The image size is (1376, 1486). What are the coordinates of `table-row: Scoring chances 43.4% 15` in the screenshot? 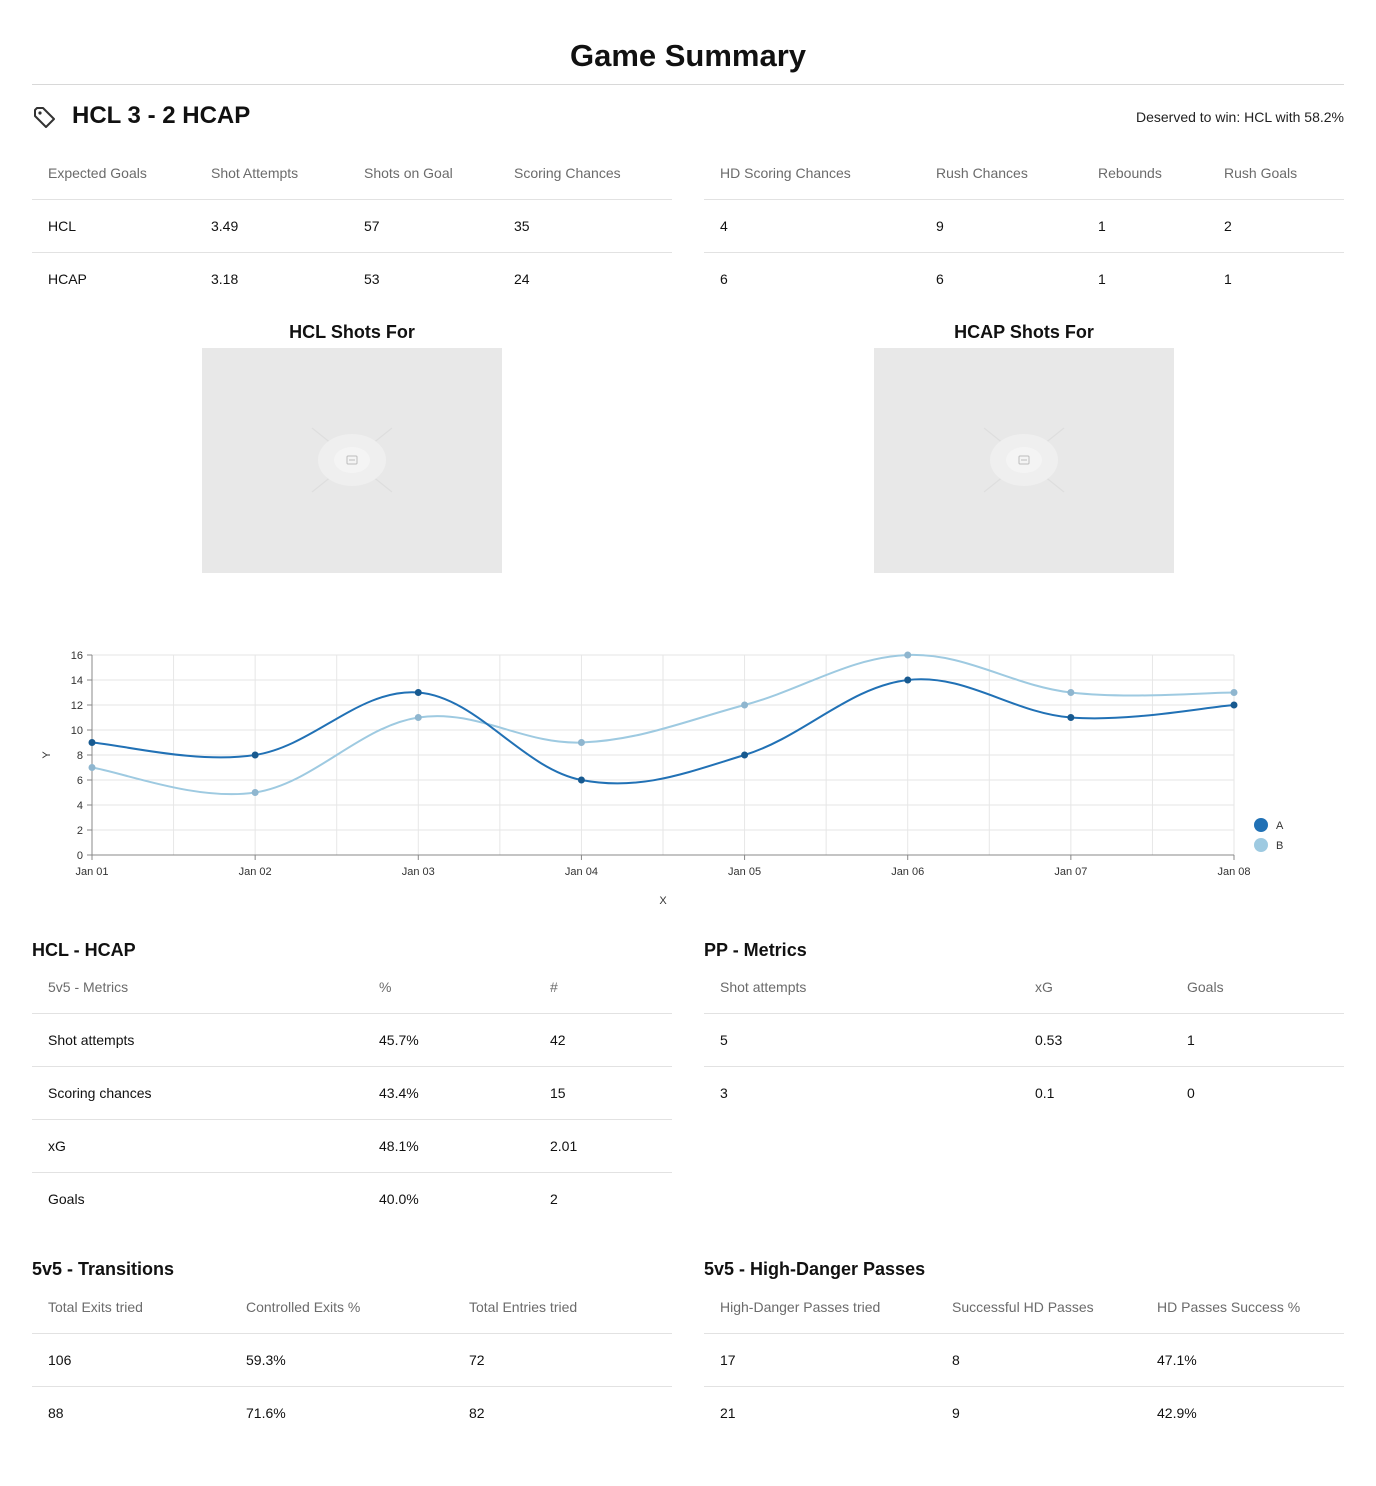 It's located at (352, 1093).